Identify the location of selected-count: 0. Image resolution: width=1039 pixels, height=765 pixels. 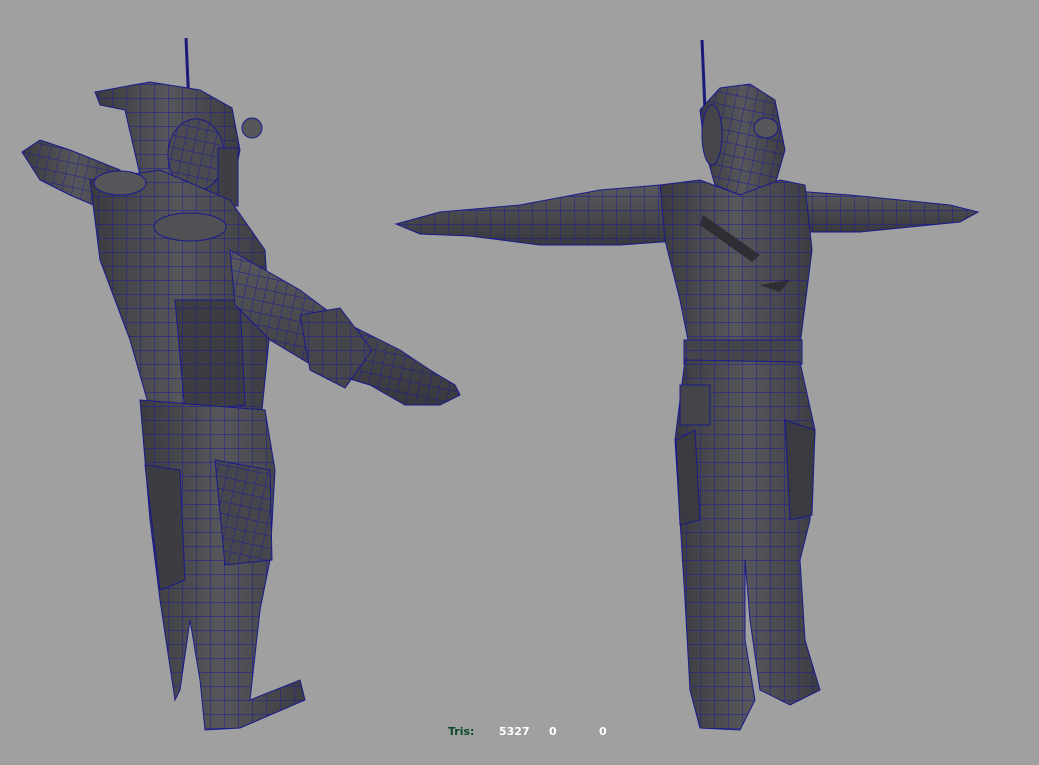
(553, 731).